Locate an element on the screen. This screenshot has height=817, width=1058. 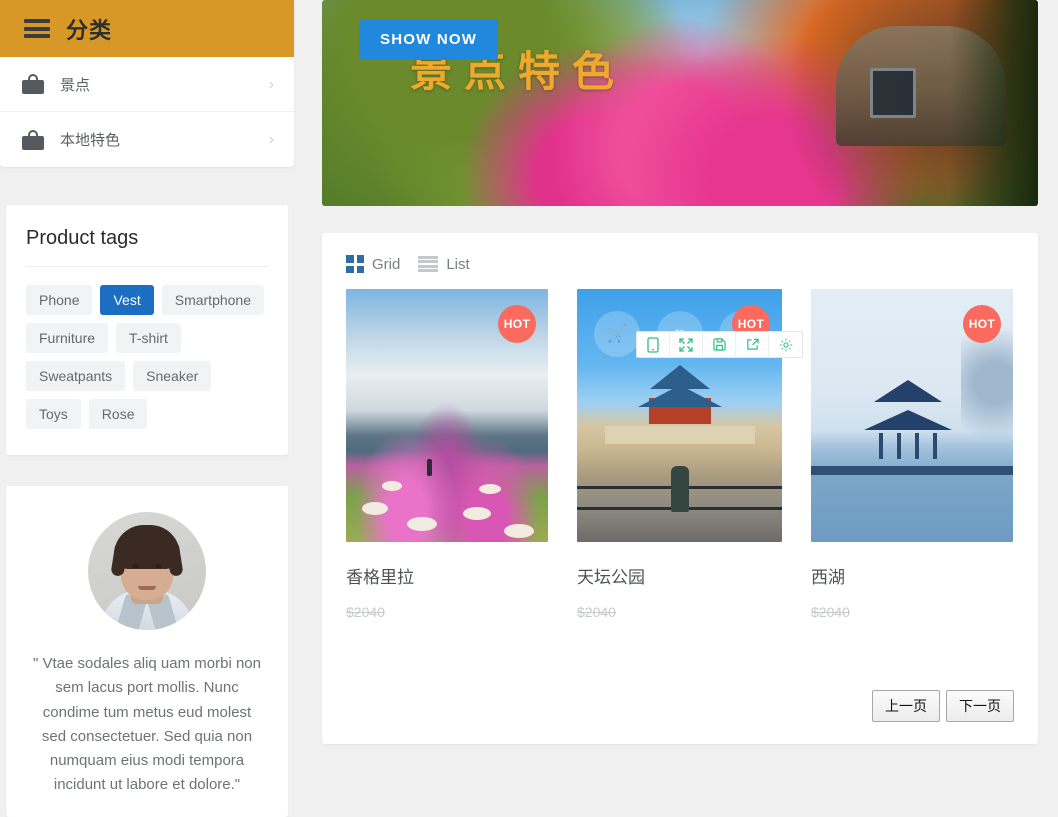
category-card: 分类 景点 › 本地特色 › is located at coordinates (147, 83).